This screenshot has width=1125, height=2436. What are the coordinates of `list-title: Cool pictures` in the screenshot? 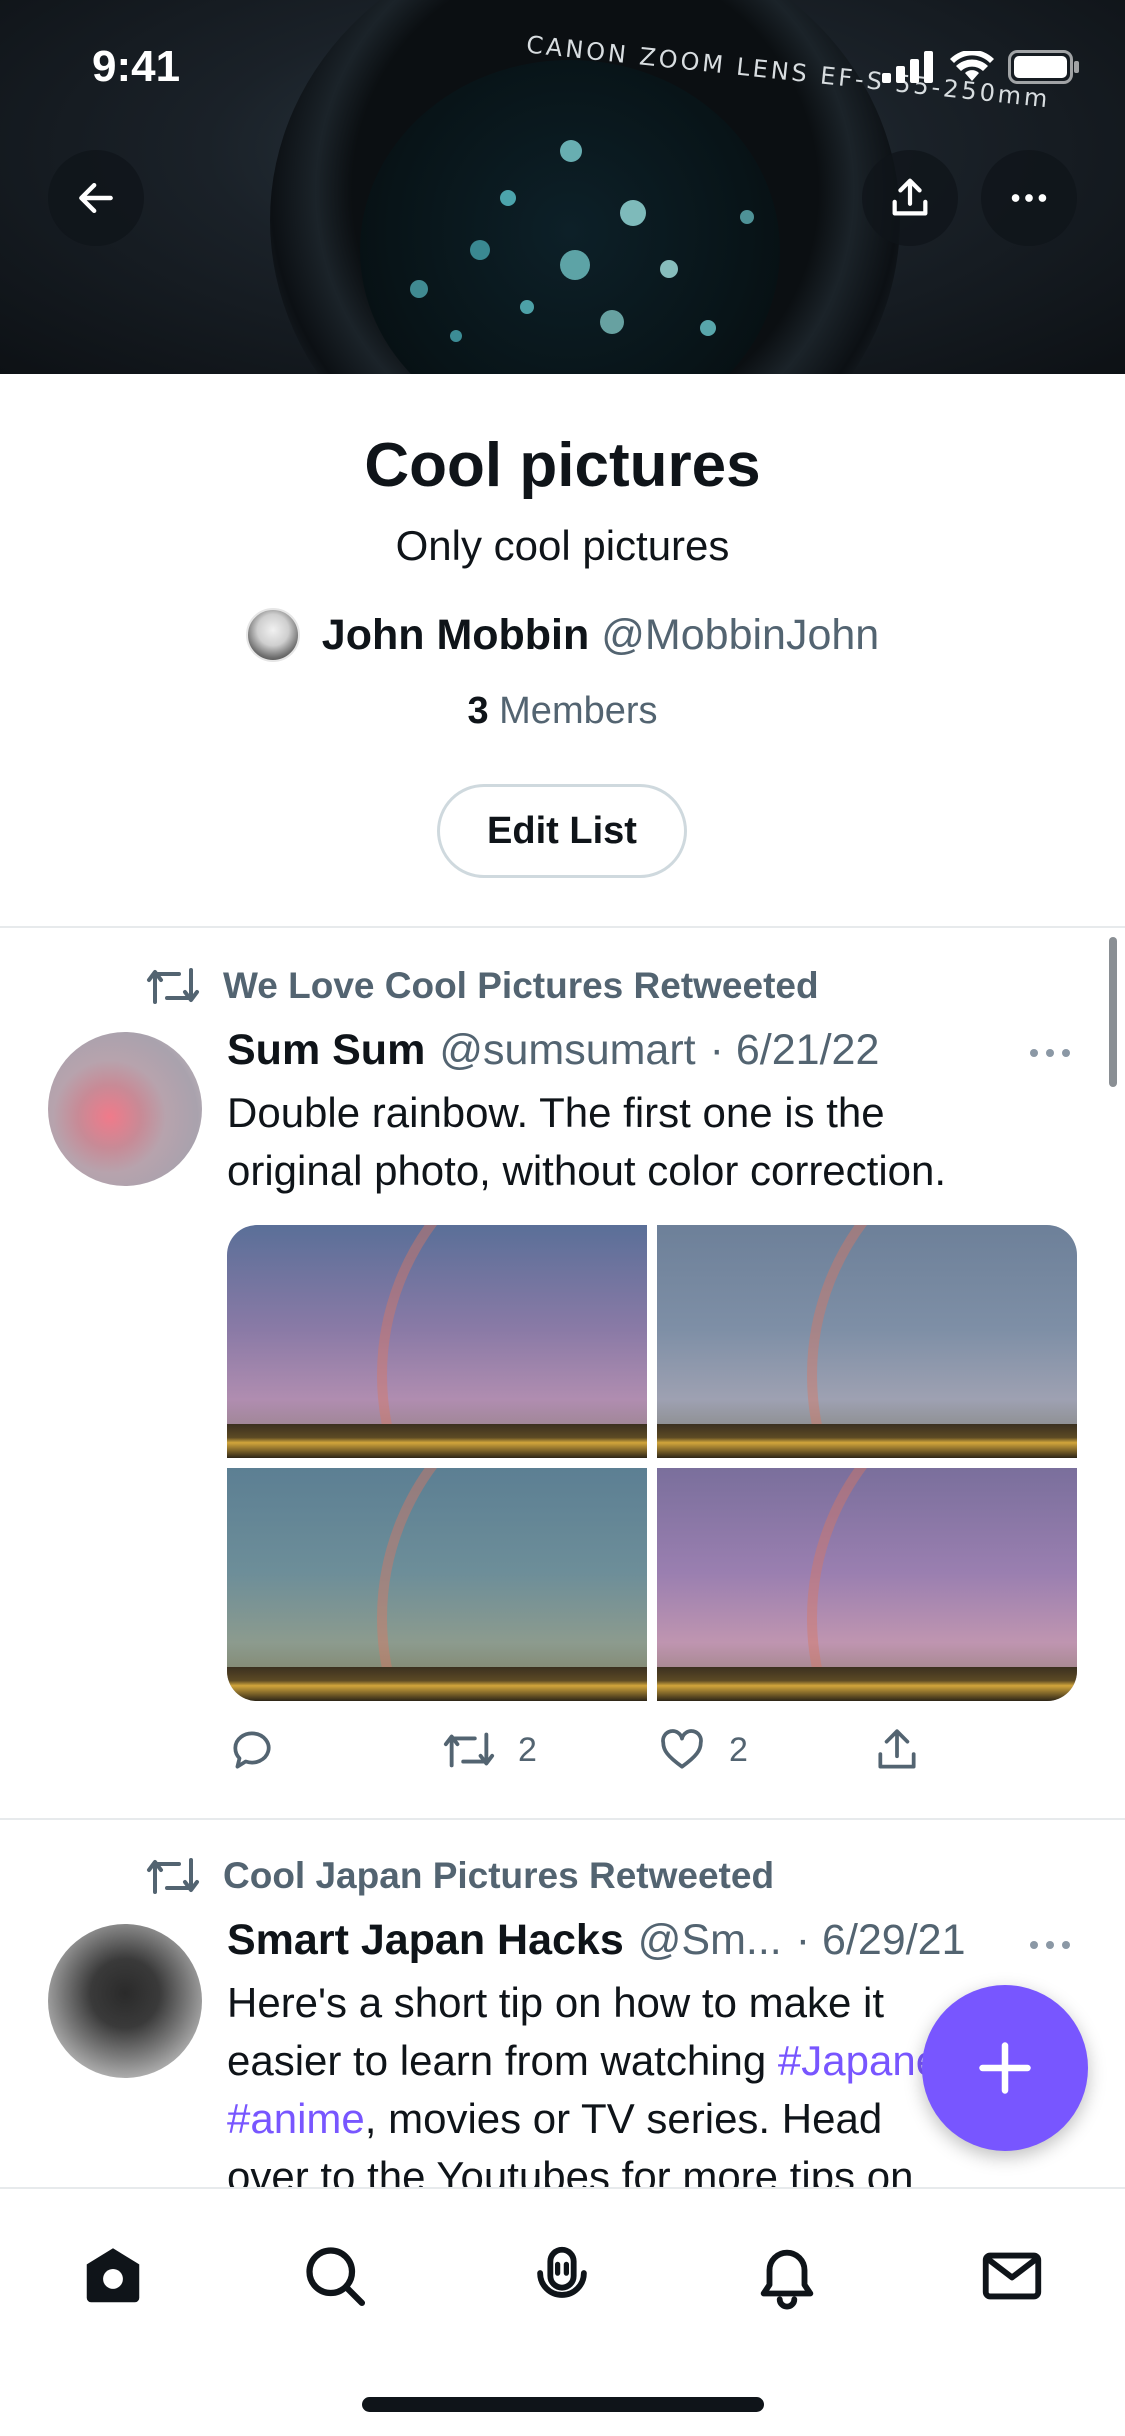 It's located at (562, 465).